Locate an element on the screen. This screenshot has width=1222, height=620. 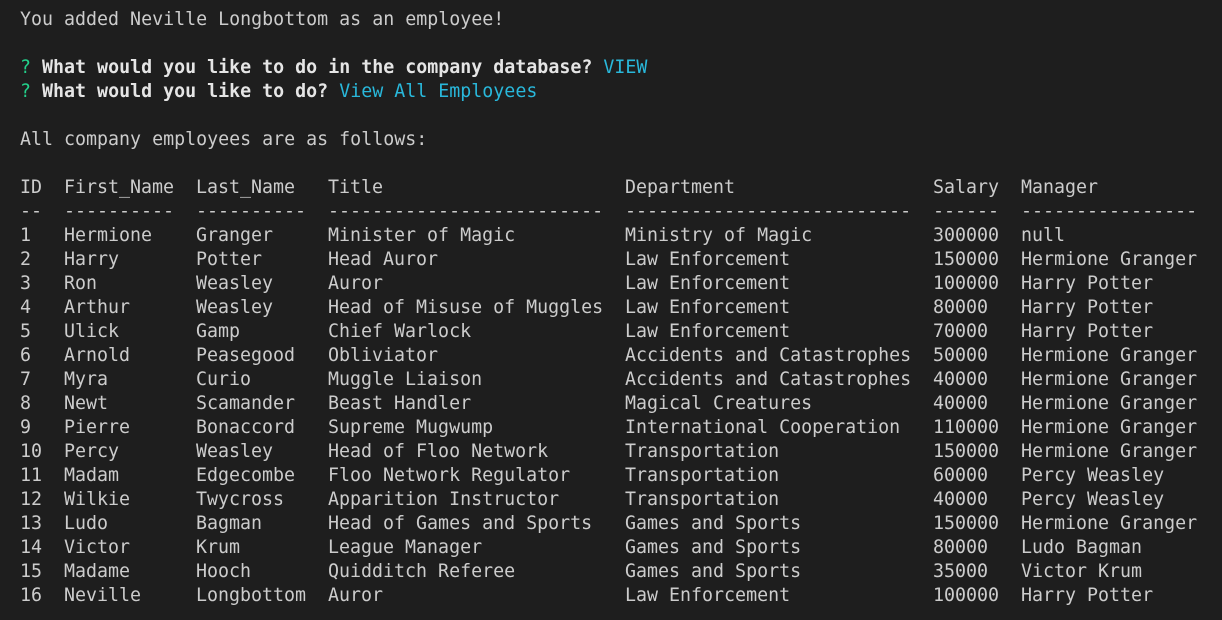
cell-salary: 70000 is located at coordinates (961, 331).